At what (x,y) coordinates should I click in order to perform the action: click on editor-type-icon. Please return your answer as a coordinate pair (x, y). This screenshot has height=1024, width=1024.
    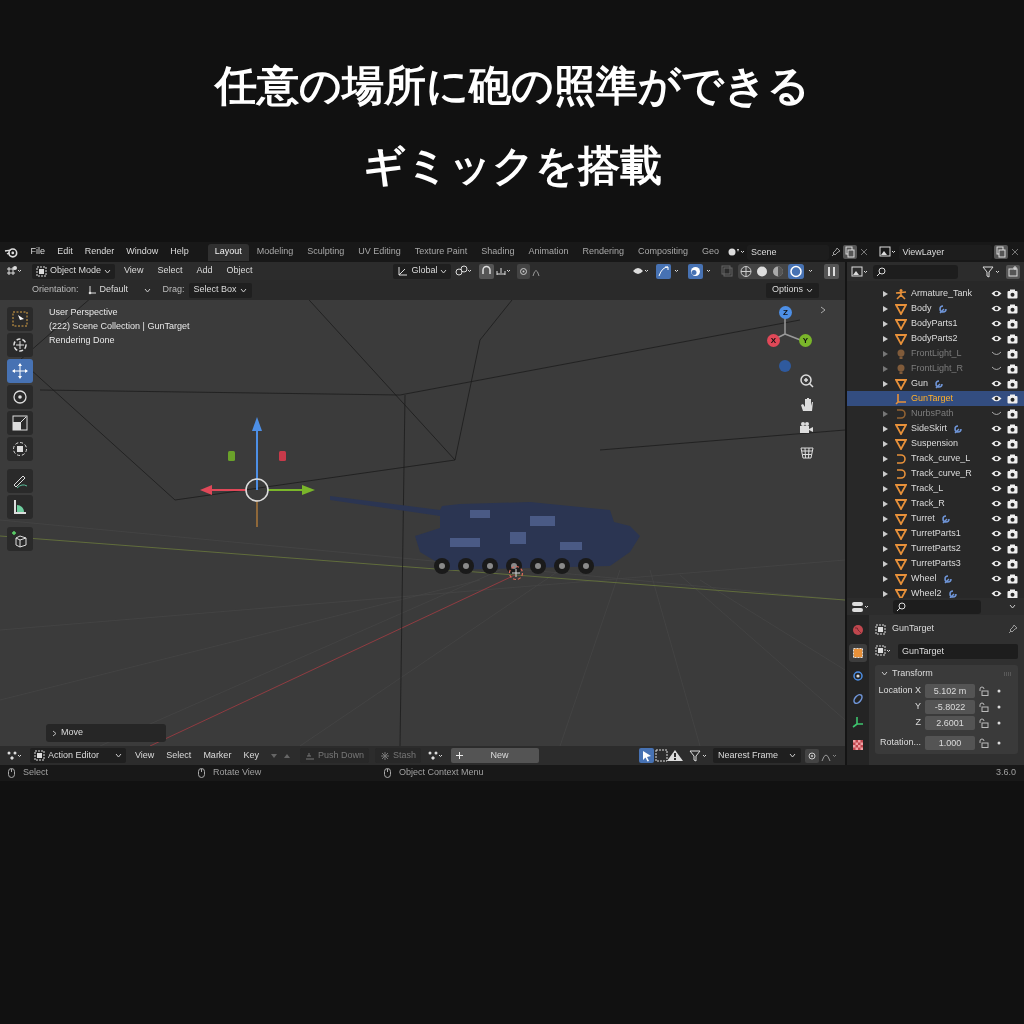
    Looking at the image, I should click on (861, 606).